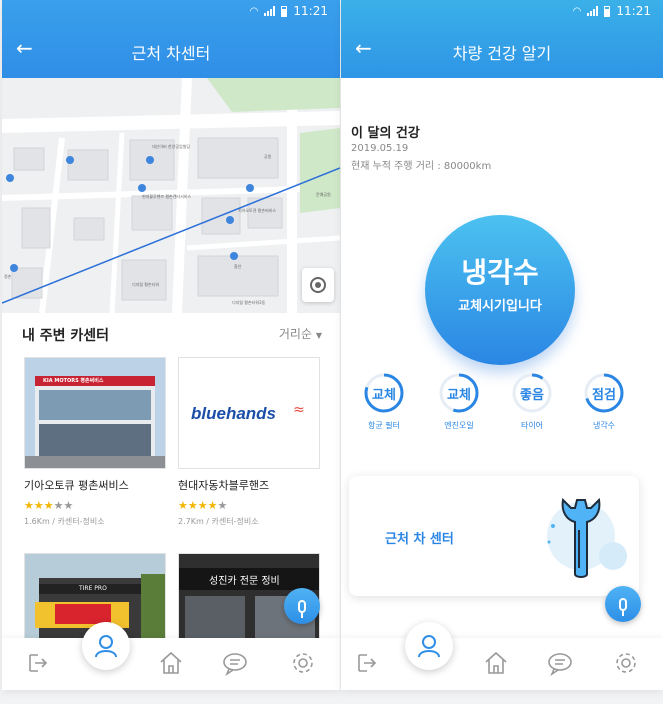  Describe the element at coordinates (419, 539) in the screenshot. I see `nearby-center-label: 근처 차 센터` at that location.